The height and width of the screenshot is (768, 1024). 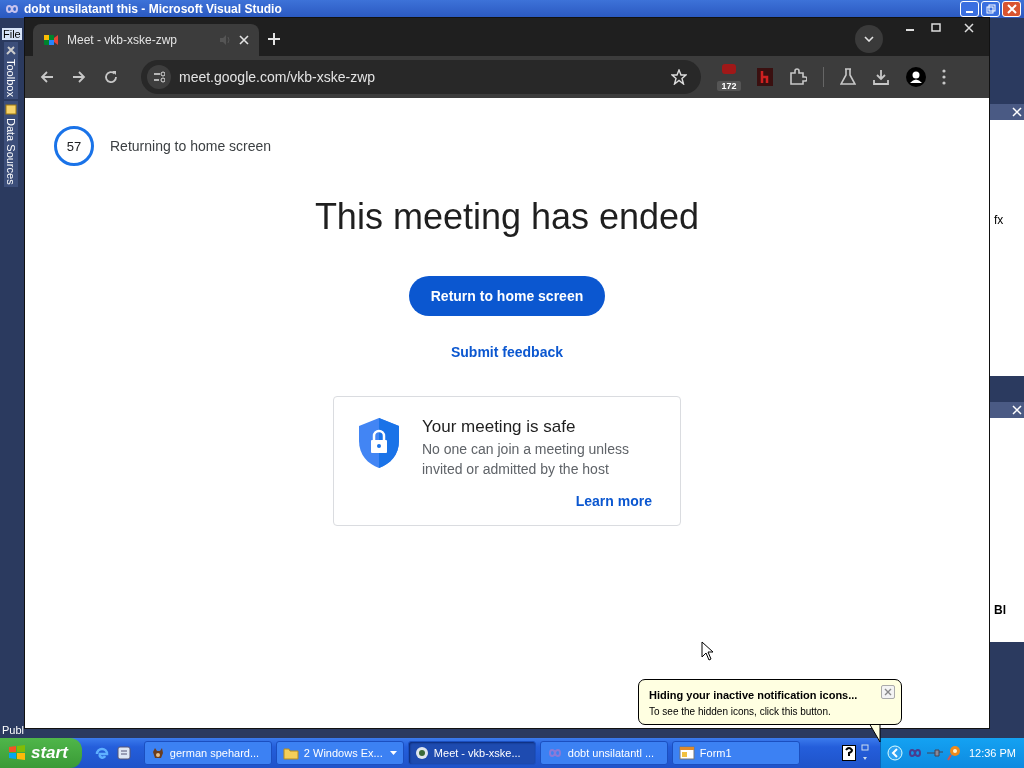 I want to click on star-icon, so click(x=679, y=77).